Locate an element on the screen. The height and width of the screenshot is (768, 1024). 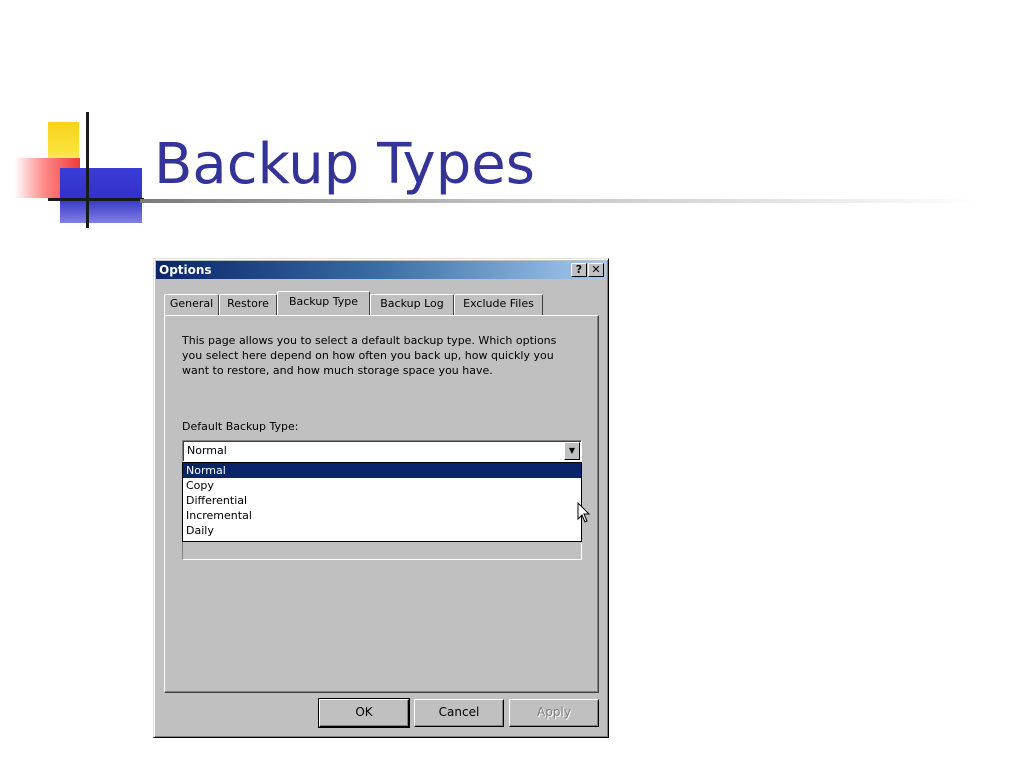
tab-restore: Restore is located at coordinates (248, 304).